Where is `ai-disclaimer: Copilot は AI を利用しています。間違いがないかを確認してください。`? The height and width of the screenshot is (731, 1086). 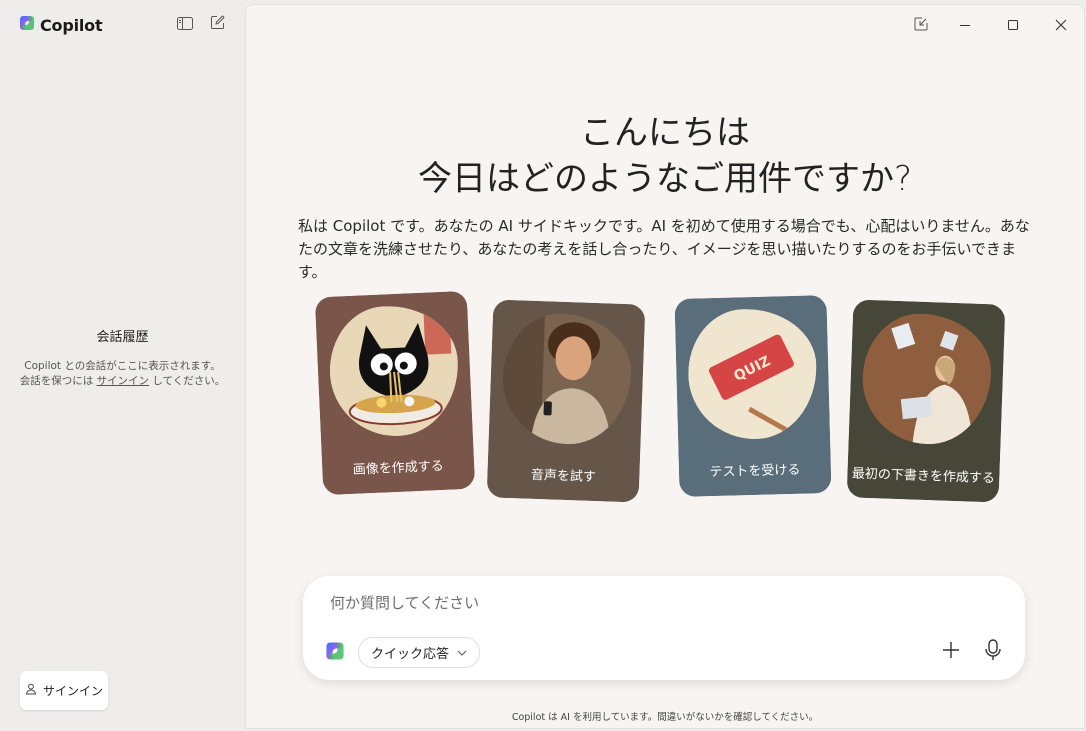 ai-disclaimer: Copilot は AI を利用しています。間違いがないかを確認してください。 is located at coordinates (665, 717).